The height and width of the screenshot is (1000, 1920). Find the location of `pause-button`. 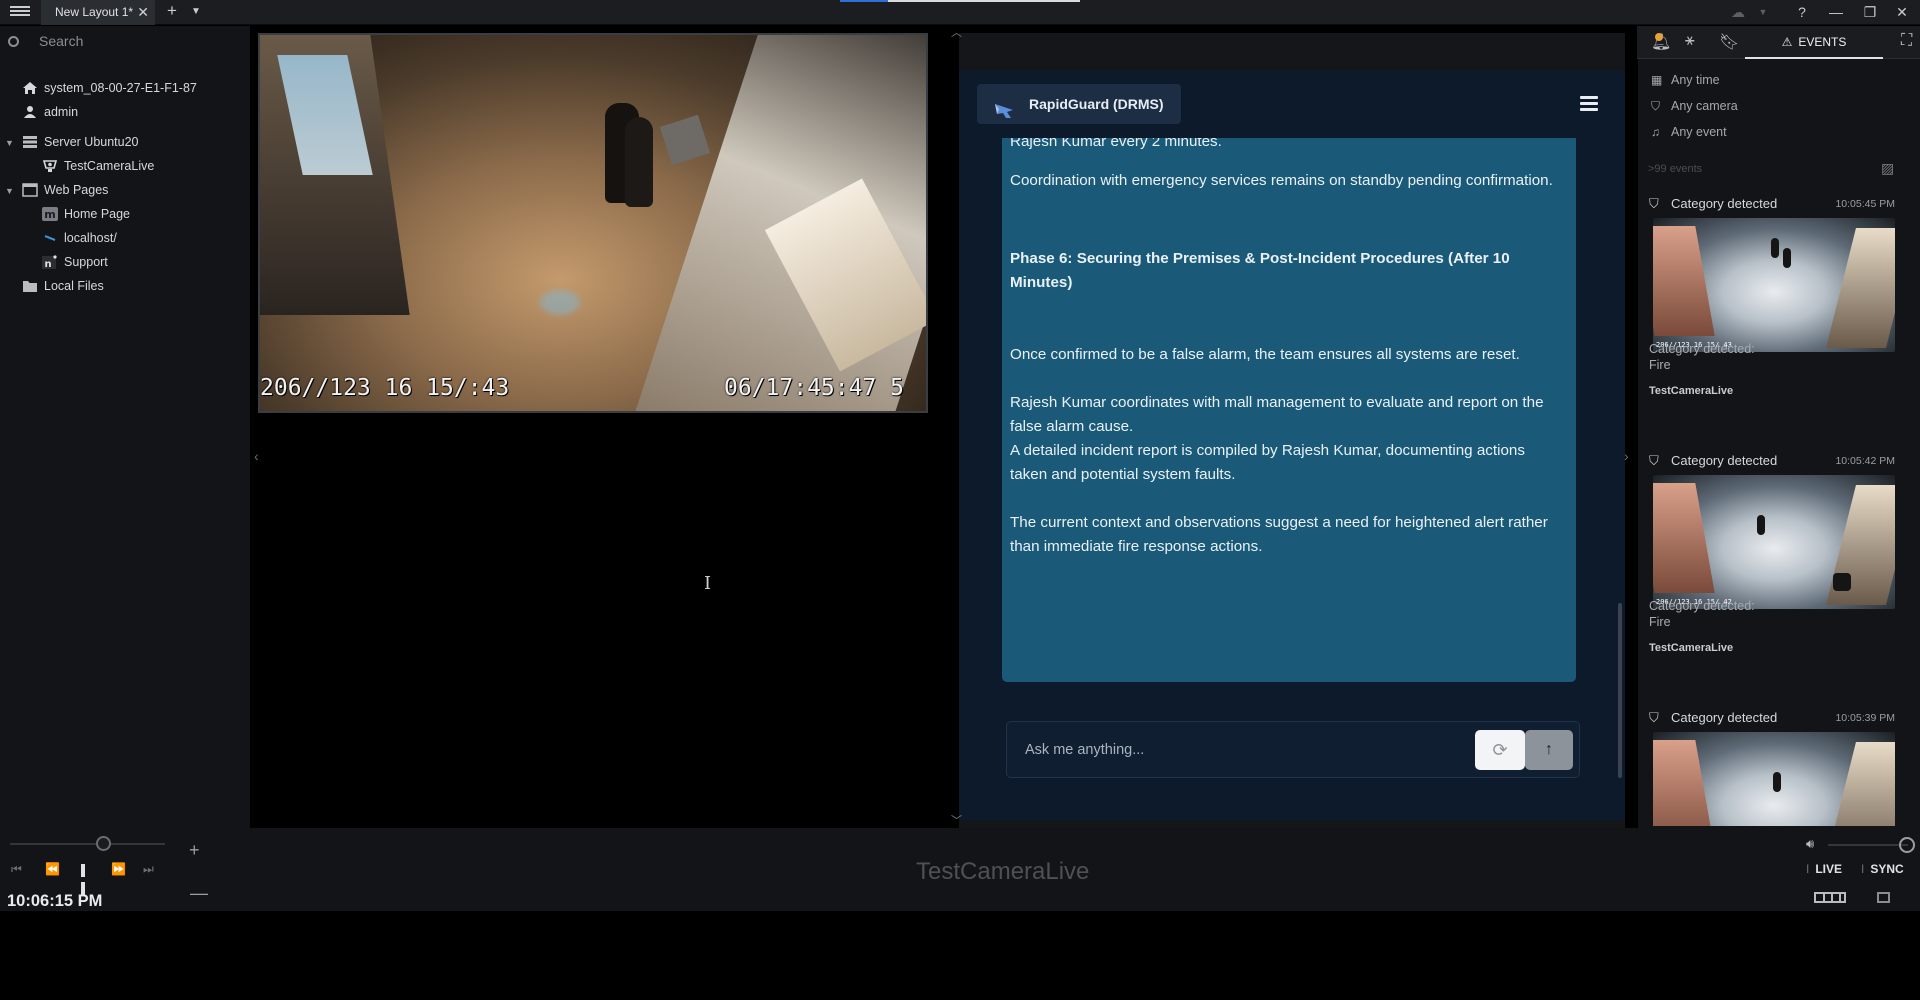

pause-button is located at coordinates (87, 879).